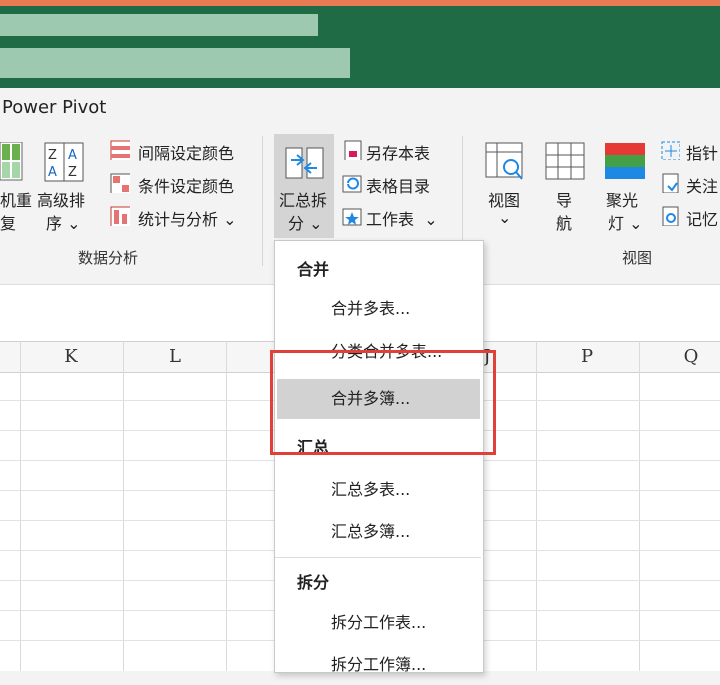  I want to click on table-toc-label: 表格目录, so click(398, 186).